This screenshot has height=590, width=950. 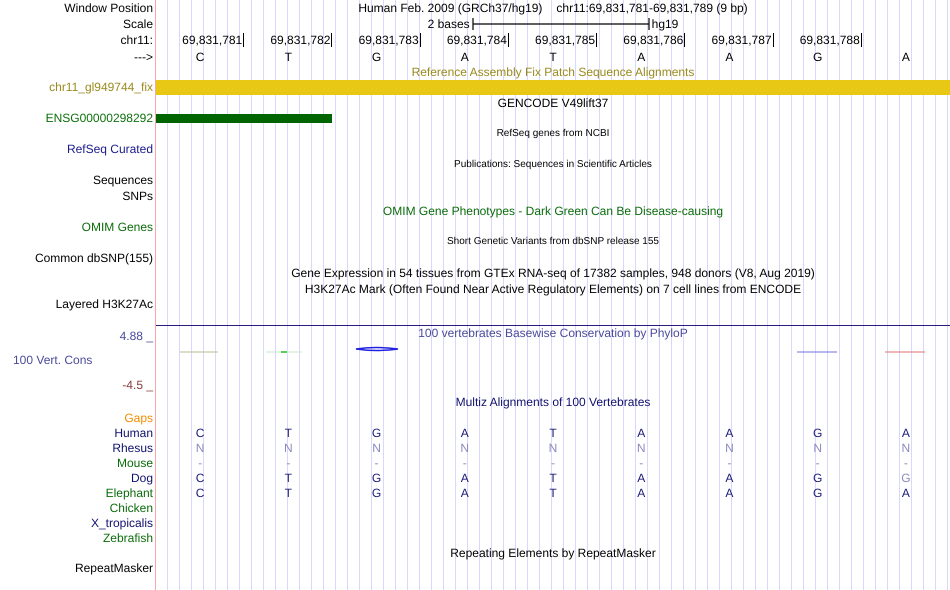 I want to click on track-label: SNPs, so click(x=137, y=195).